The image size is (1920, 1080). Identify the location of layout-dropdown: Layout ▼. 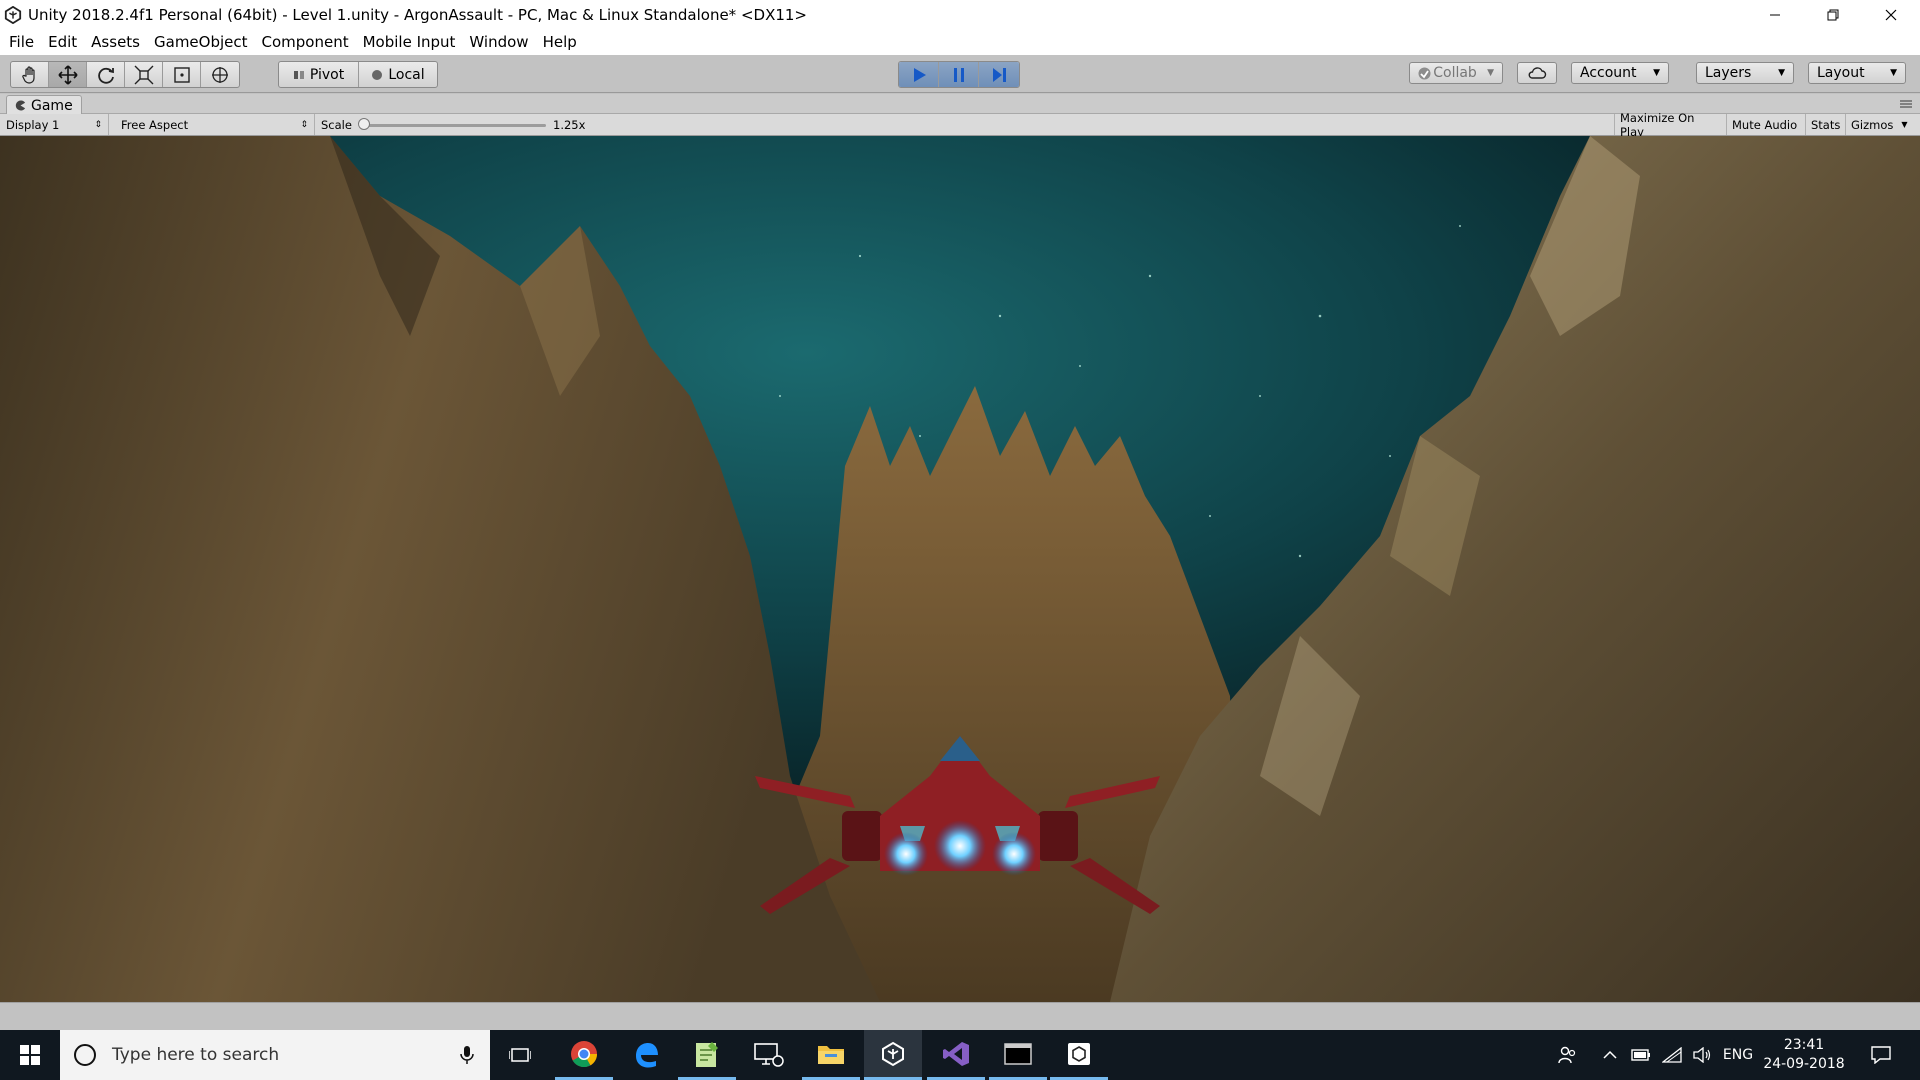
(1857, 73).